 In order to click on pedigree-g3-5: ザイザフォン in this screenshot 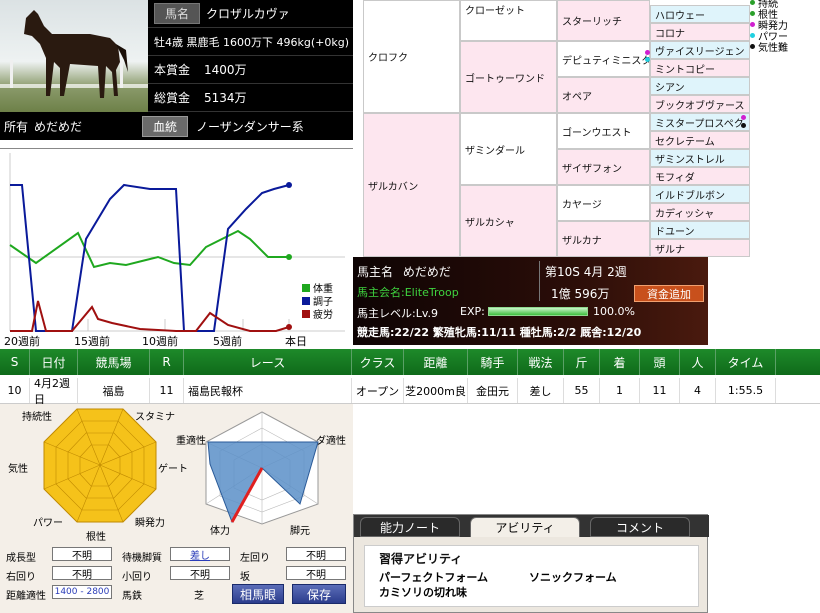, I will do `click(603, 167)`.